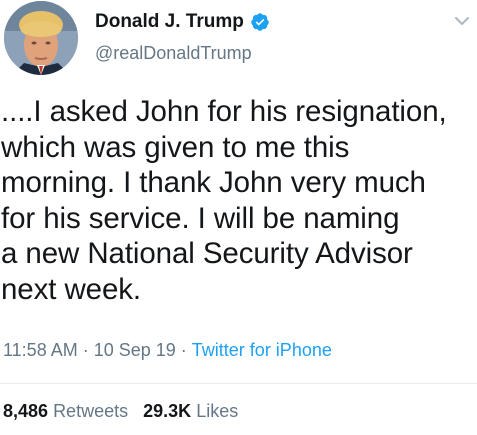  What do you see at coordinates (167, 411) in the screenshot?
I see `likes-count: 29.3K` at bounding box center [167, 411].